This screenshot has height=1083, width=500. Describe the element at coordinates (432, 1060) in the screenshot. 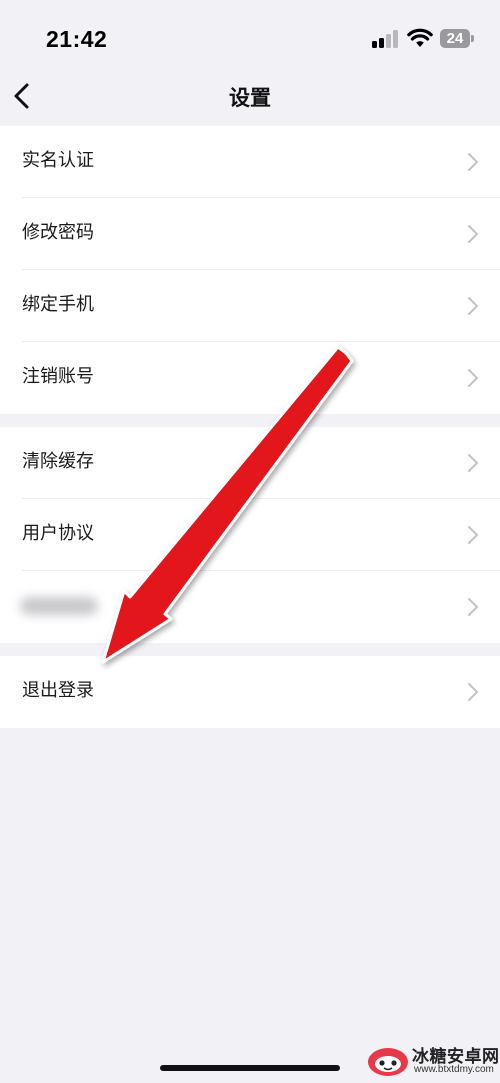

I see `site-watermark: 冰糖安卓网 www.btxtdmy.com` at that location.